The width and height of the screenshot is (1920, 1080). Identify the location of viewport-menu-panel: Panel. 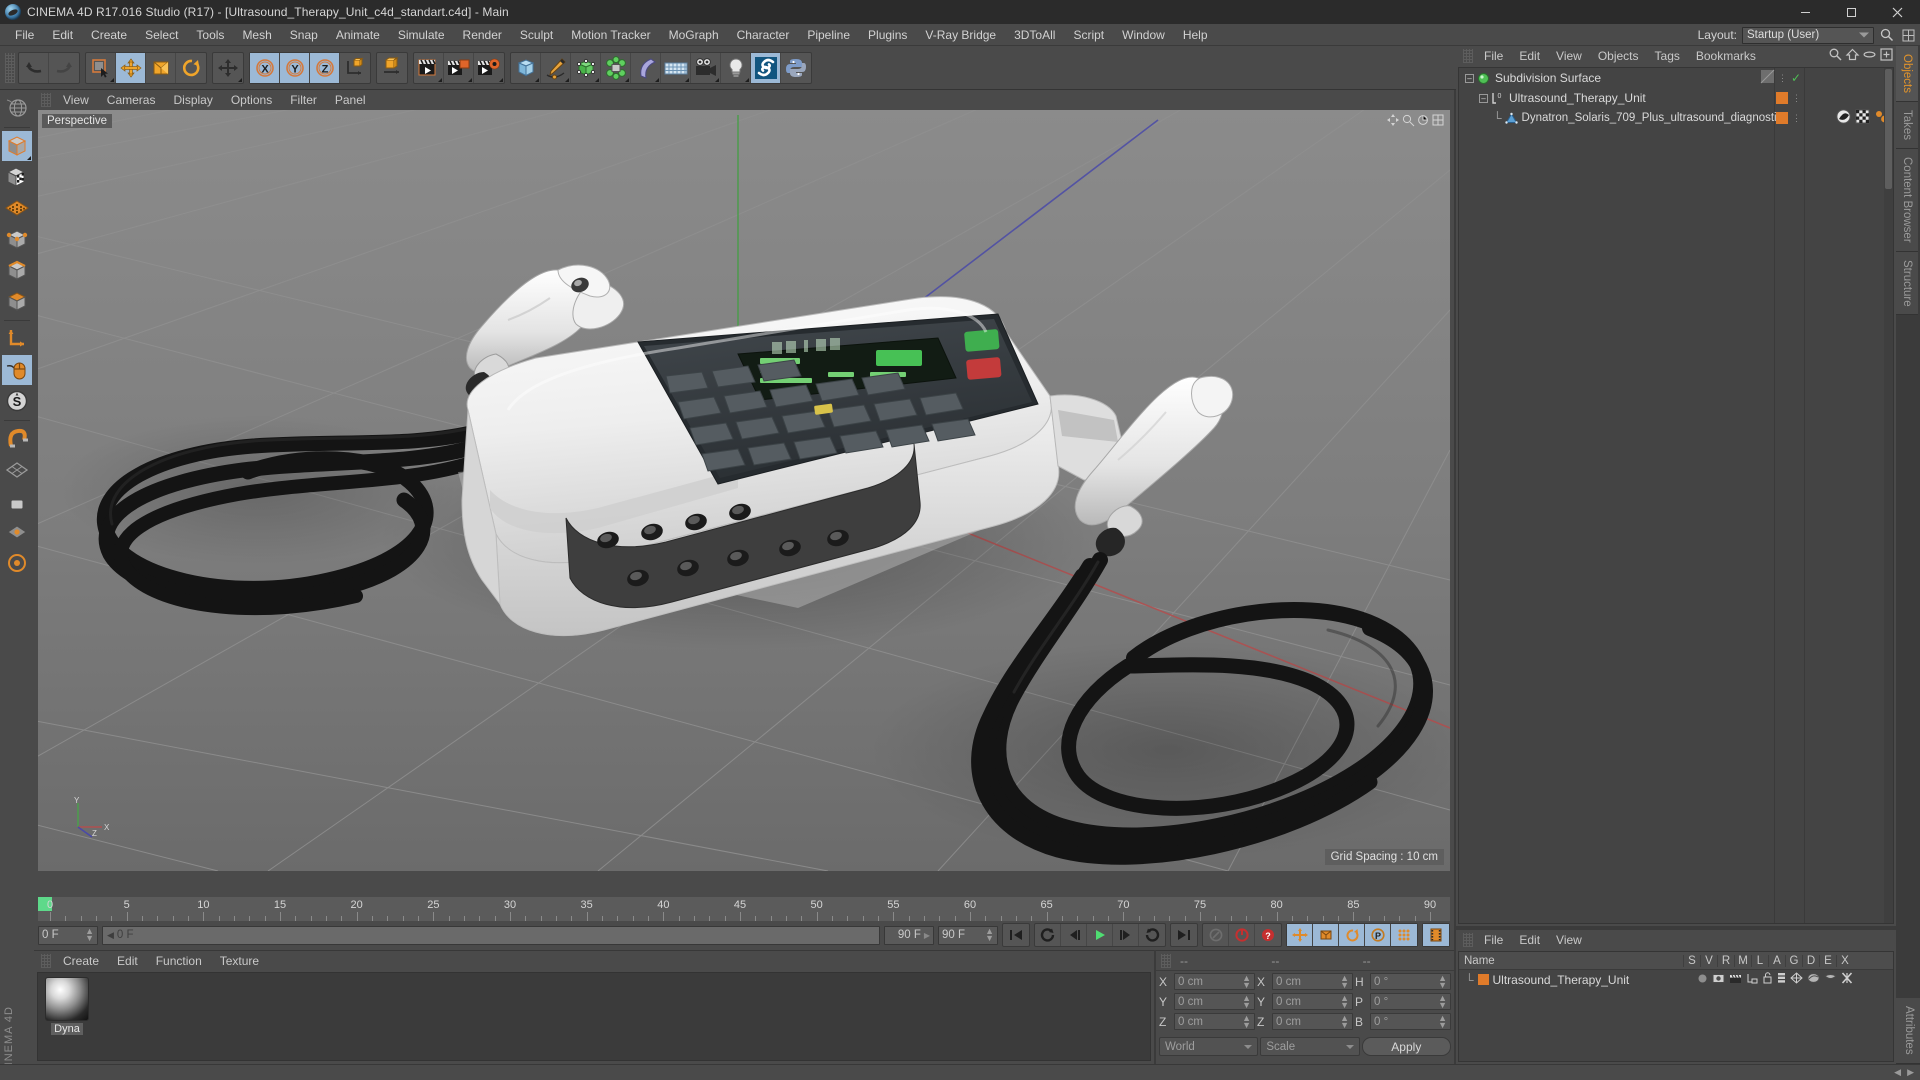
(350, 100).